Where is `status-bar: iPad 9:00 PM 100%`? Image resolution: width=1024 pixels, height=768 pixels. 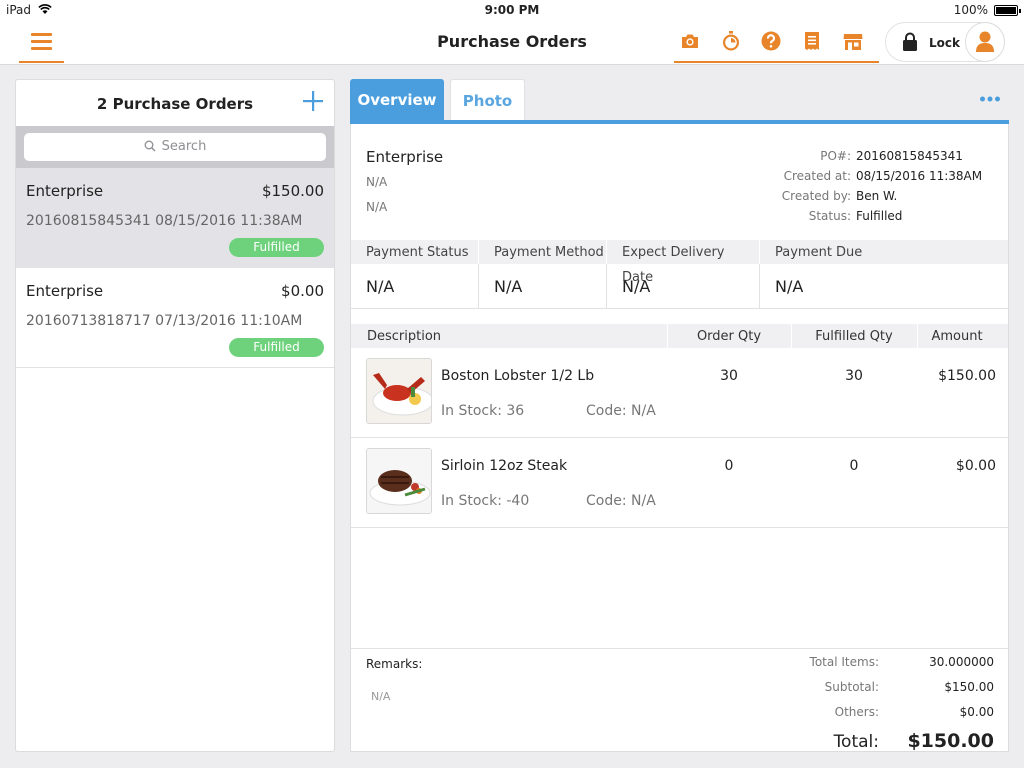 status-bar: iPad 9:00 PM 100% is located at coordinates (512, 10).